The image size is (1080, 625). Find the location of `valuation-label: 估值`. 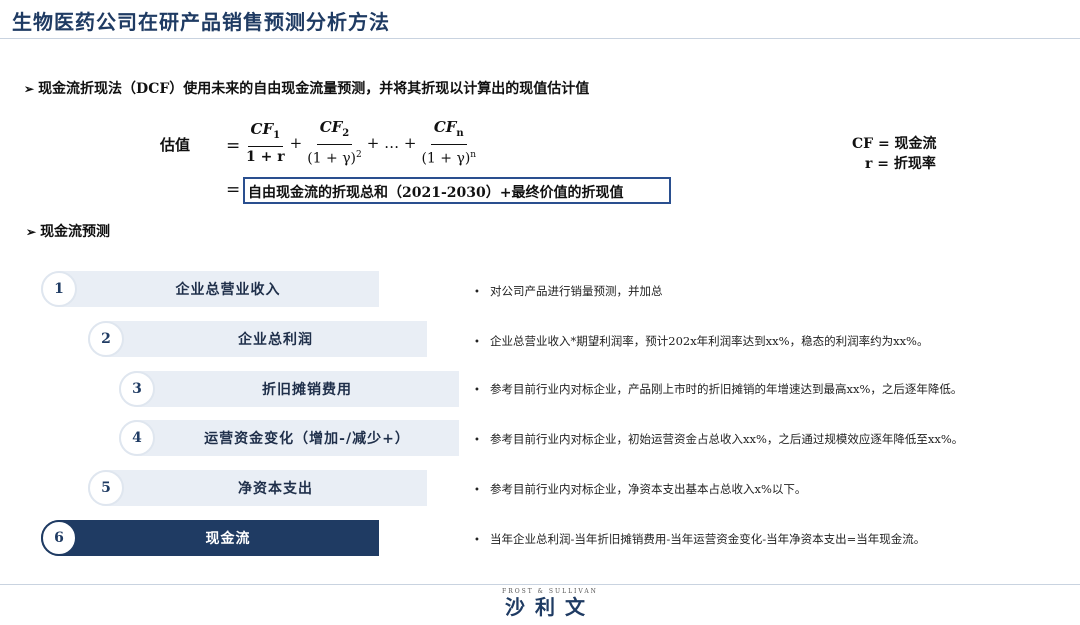

valuation-label: 估值 is located at coordinates (175, 145).